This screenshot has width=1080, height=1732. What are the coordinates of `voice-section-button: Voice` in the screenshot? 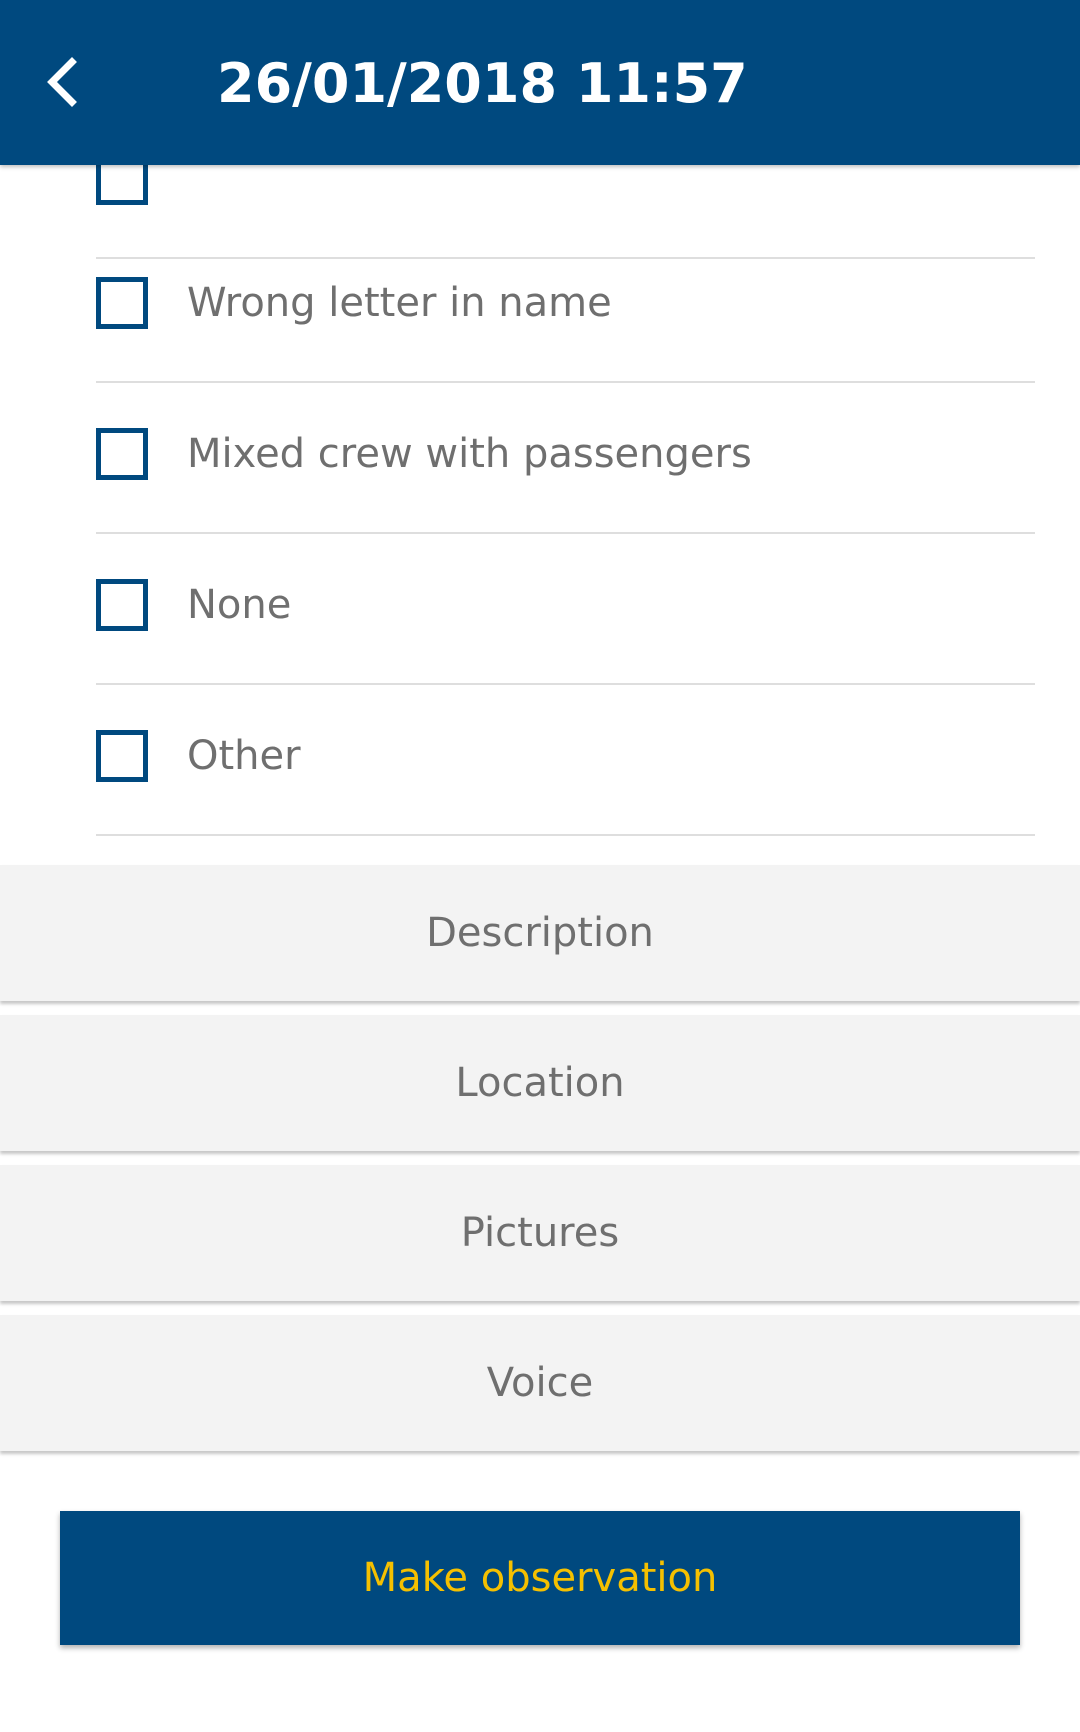 It's located at (540, 1383).